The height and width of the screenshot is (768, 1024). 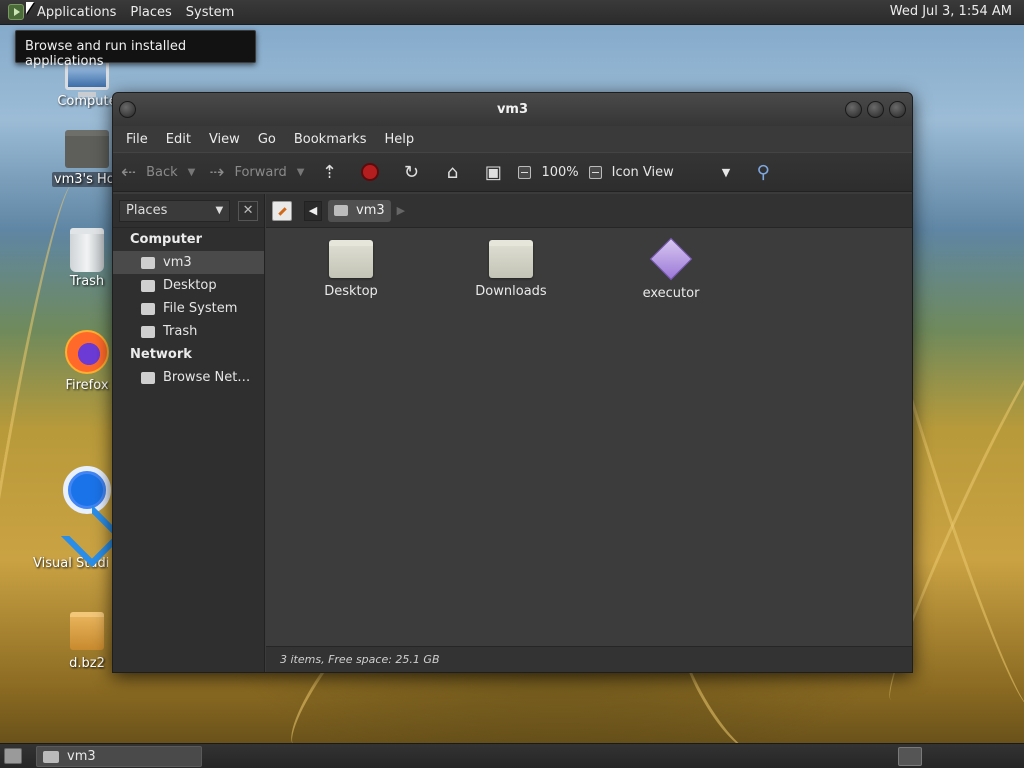 I want to click on arrow-left-icon: ⇠, so click(x=129, y=172).